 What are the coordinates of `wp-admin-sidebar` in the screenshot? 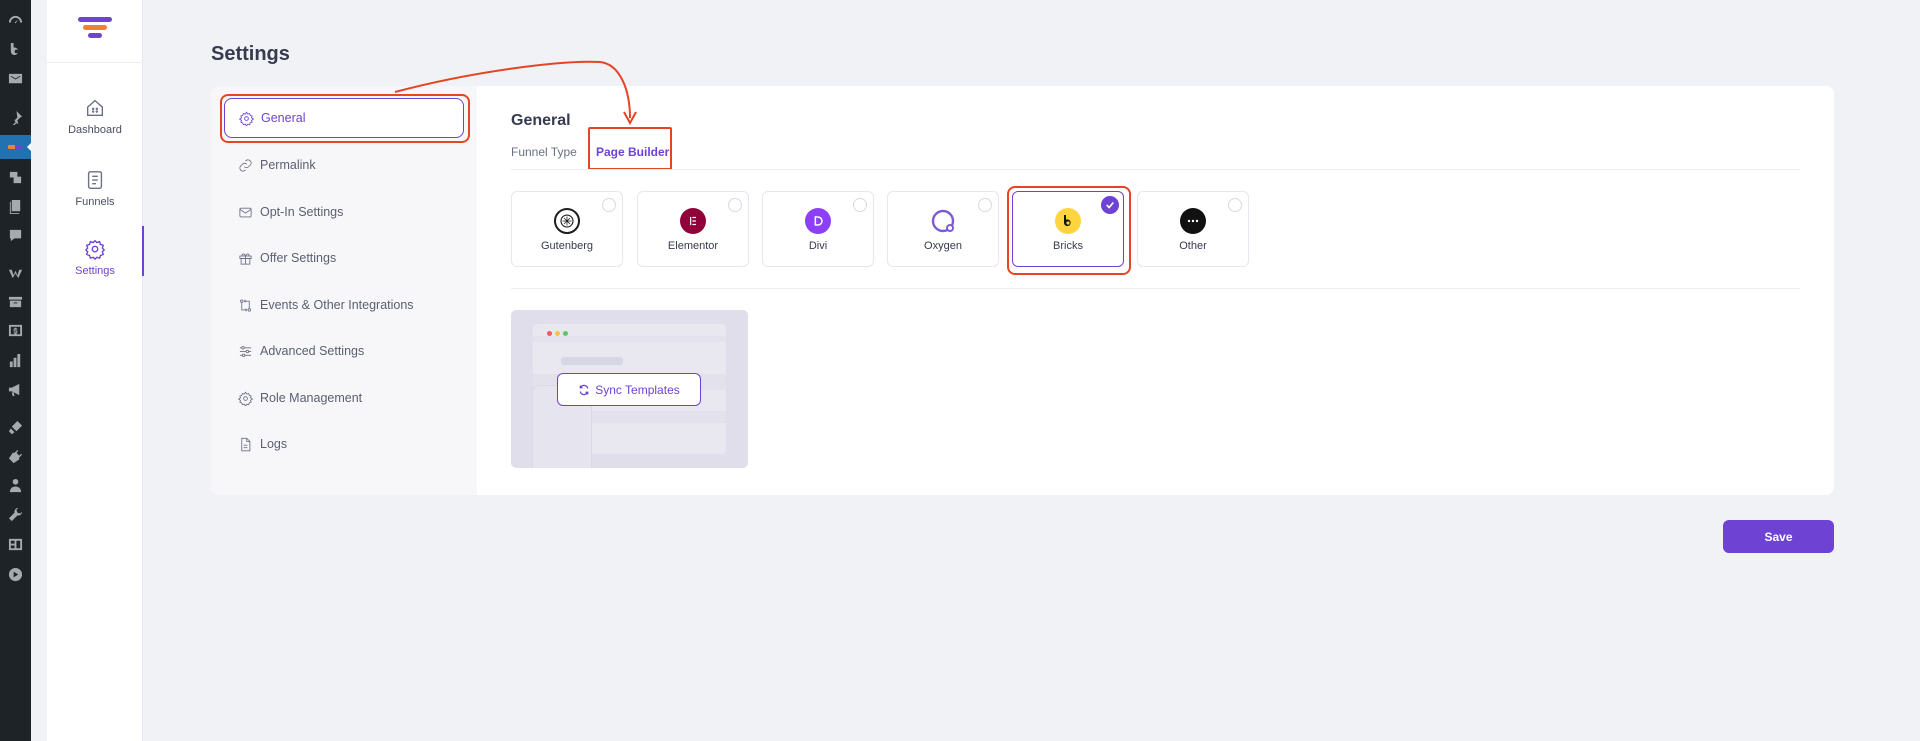 It's located at (15, 370).